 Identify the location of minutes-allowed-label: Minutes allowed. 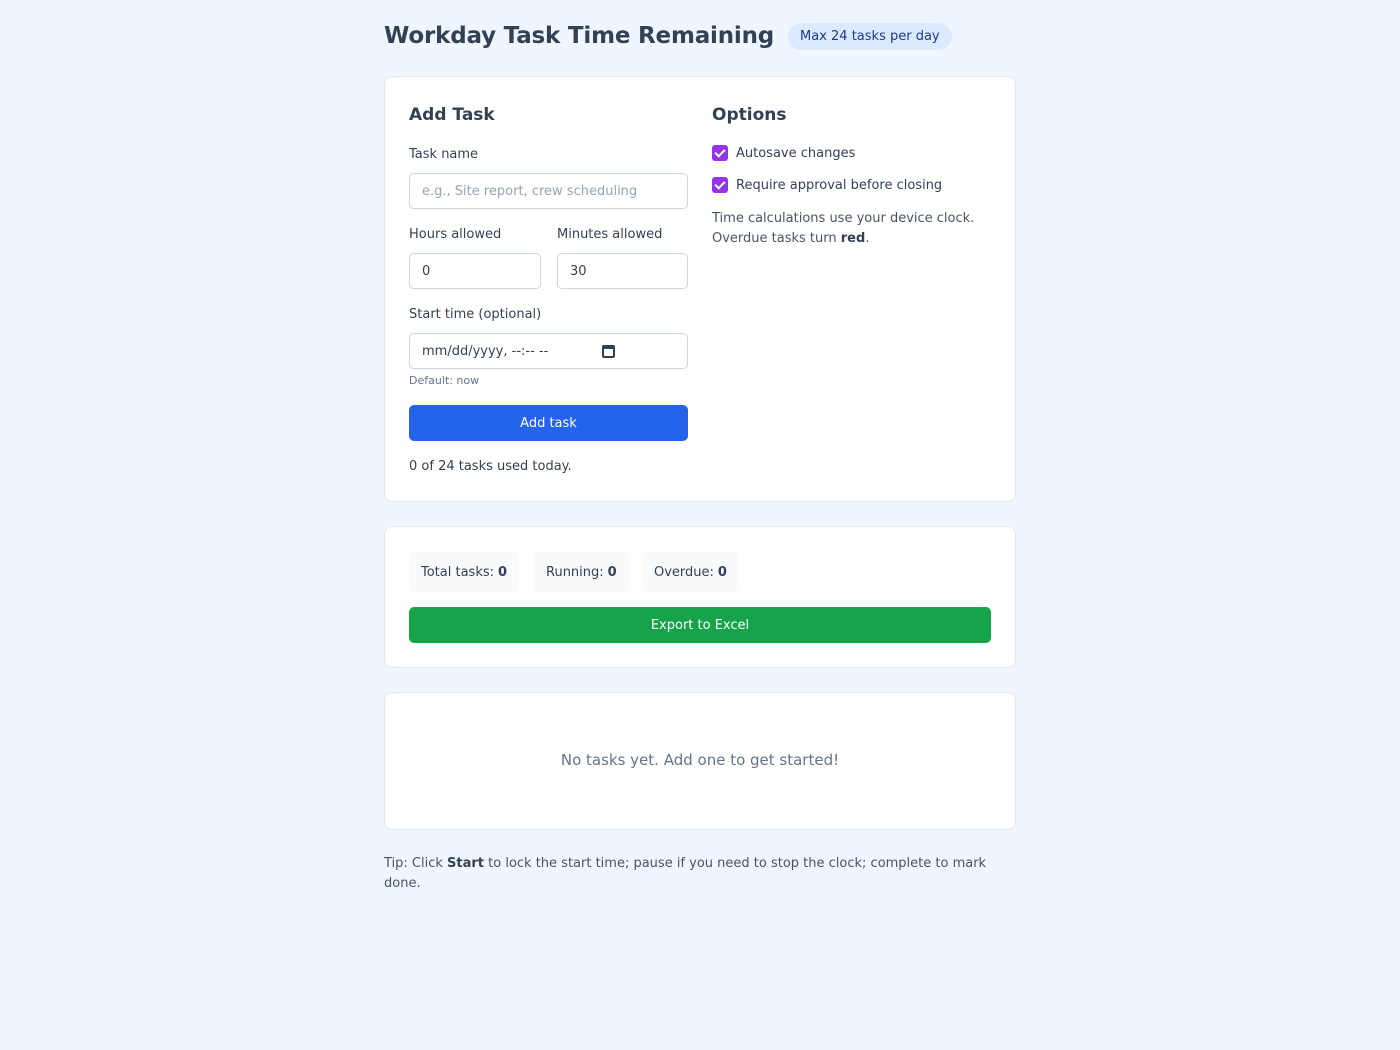
(610, 234).